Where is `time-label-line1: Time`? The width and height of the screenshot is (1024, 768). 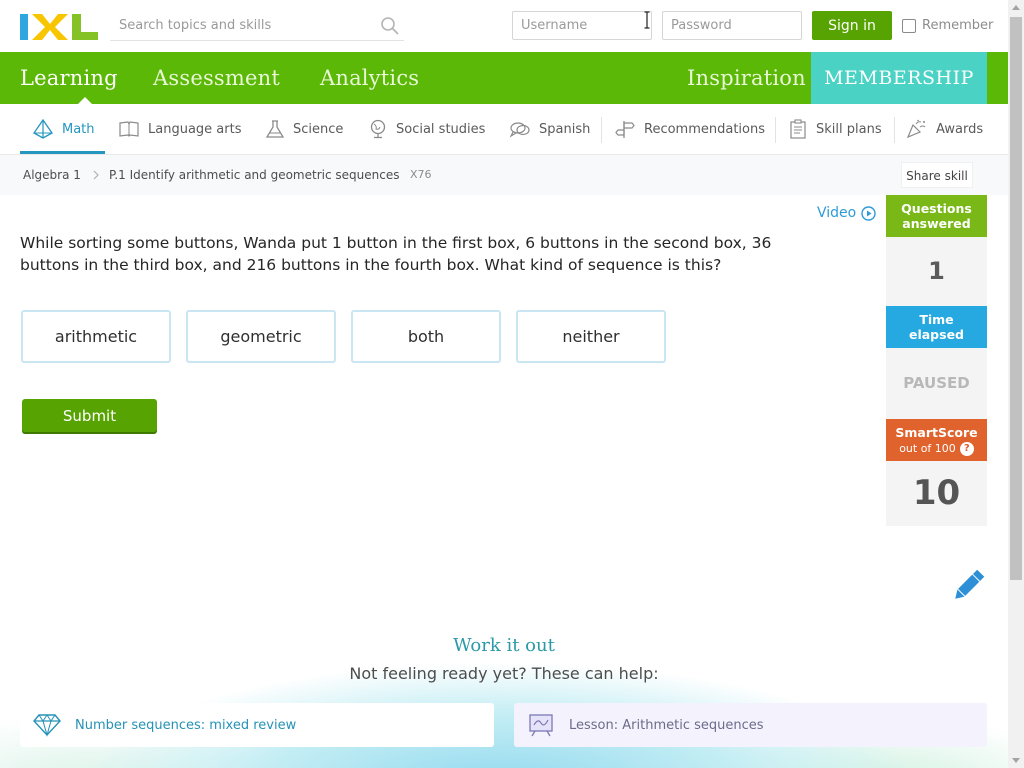
time-label-line1: Time is located at coordinates (936, 319).